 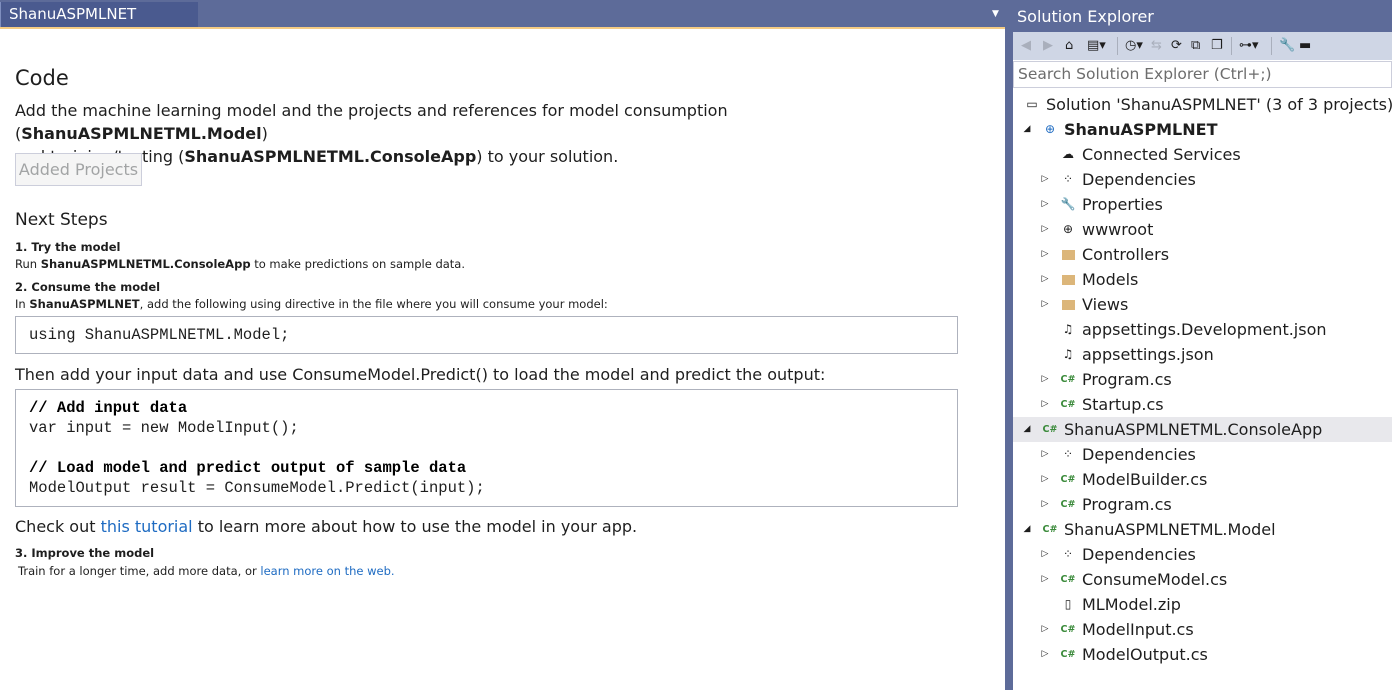 I want to click on tree-item-project: ◢ C# ShanuASPMLNETML.Model, so click(x=1202, y=529).